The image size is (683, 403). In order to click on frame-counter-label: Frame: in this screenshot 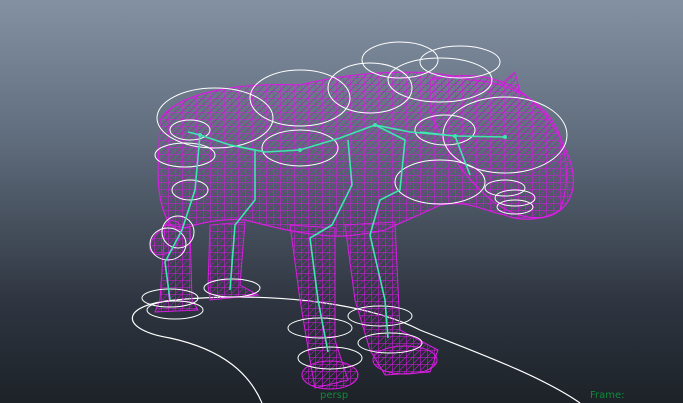, I will do `click(607, 395)`.